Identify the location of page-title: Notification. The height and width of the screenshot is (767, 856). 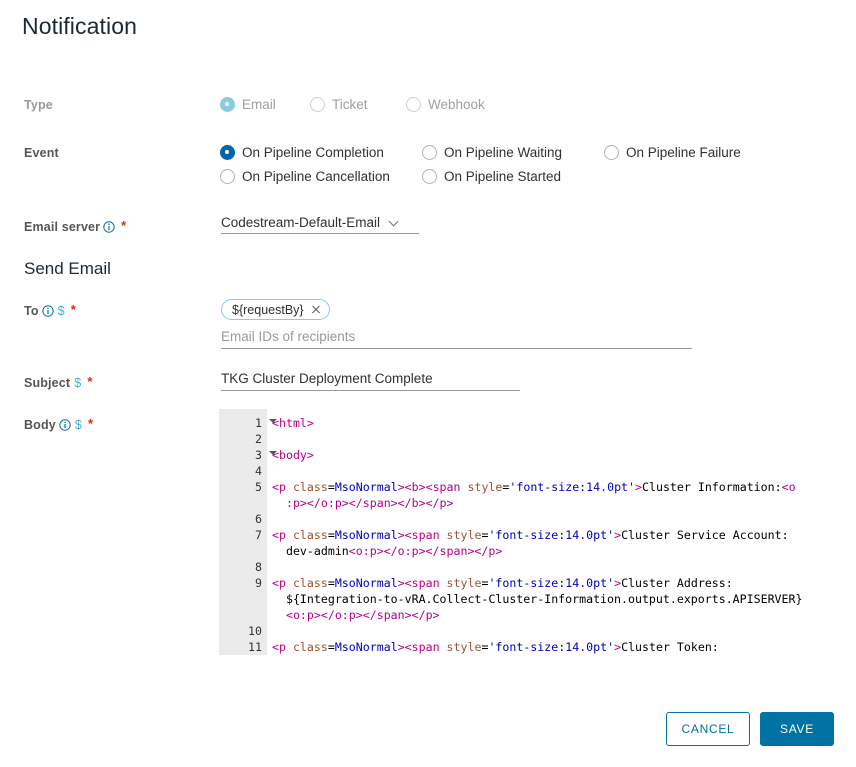
(79, 26).